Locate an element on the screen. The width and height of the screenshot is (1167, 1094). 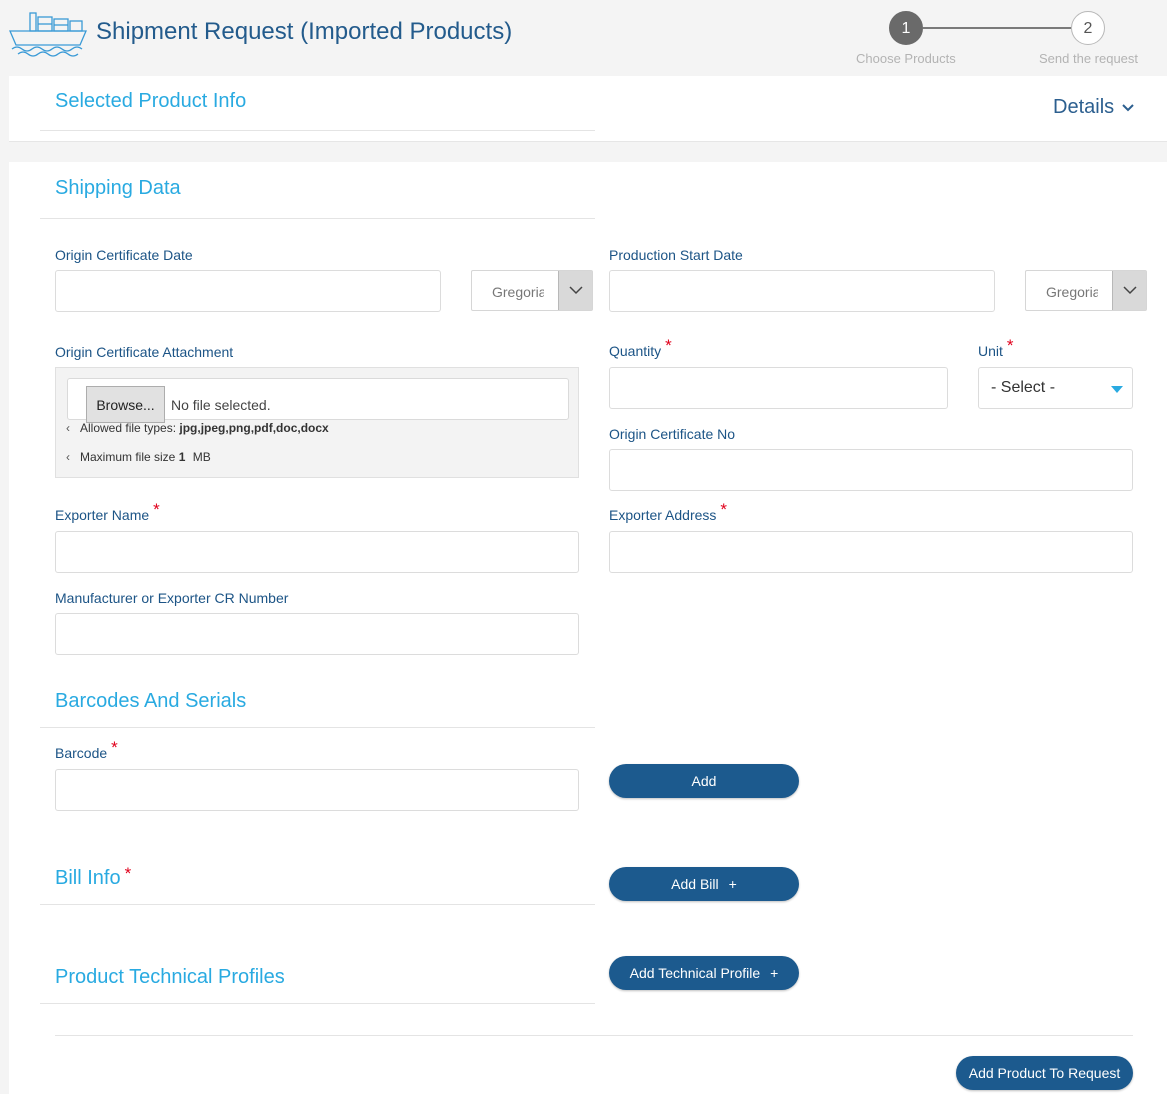
allowed-types-label: Allowed file types: is located at coordinates (128, 428).